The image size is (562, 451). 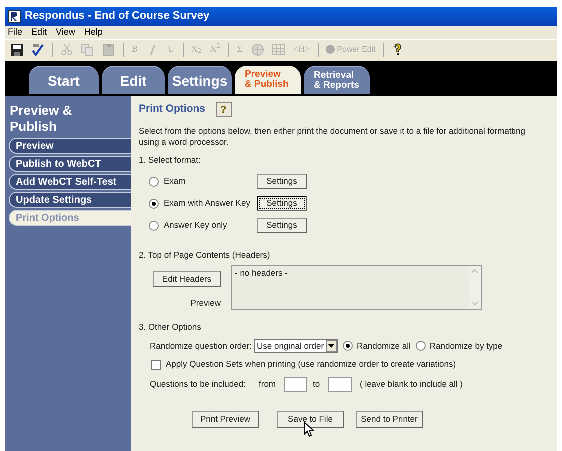 I want to click on section-heading: Print Options, so click(x=172, y=109).